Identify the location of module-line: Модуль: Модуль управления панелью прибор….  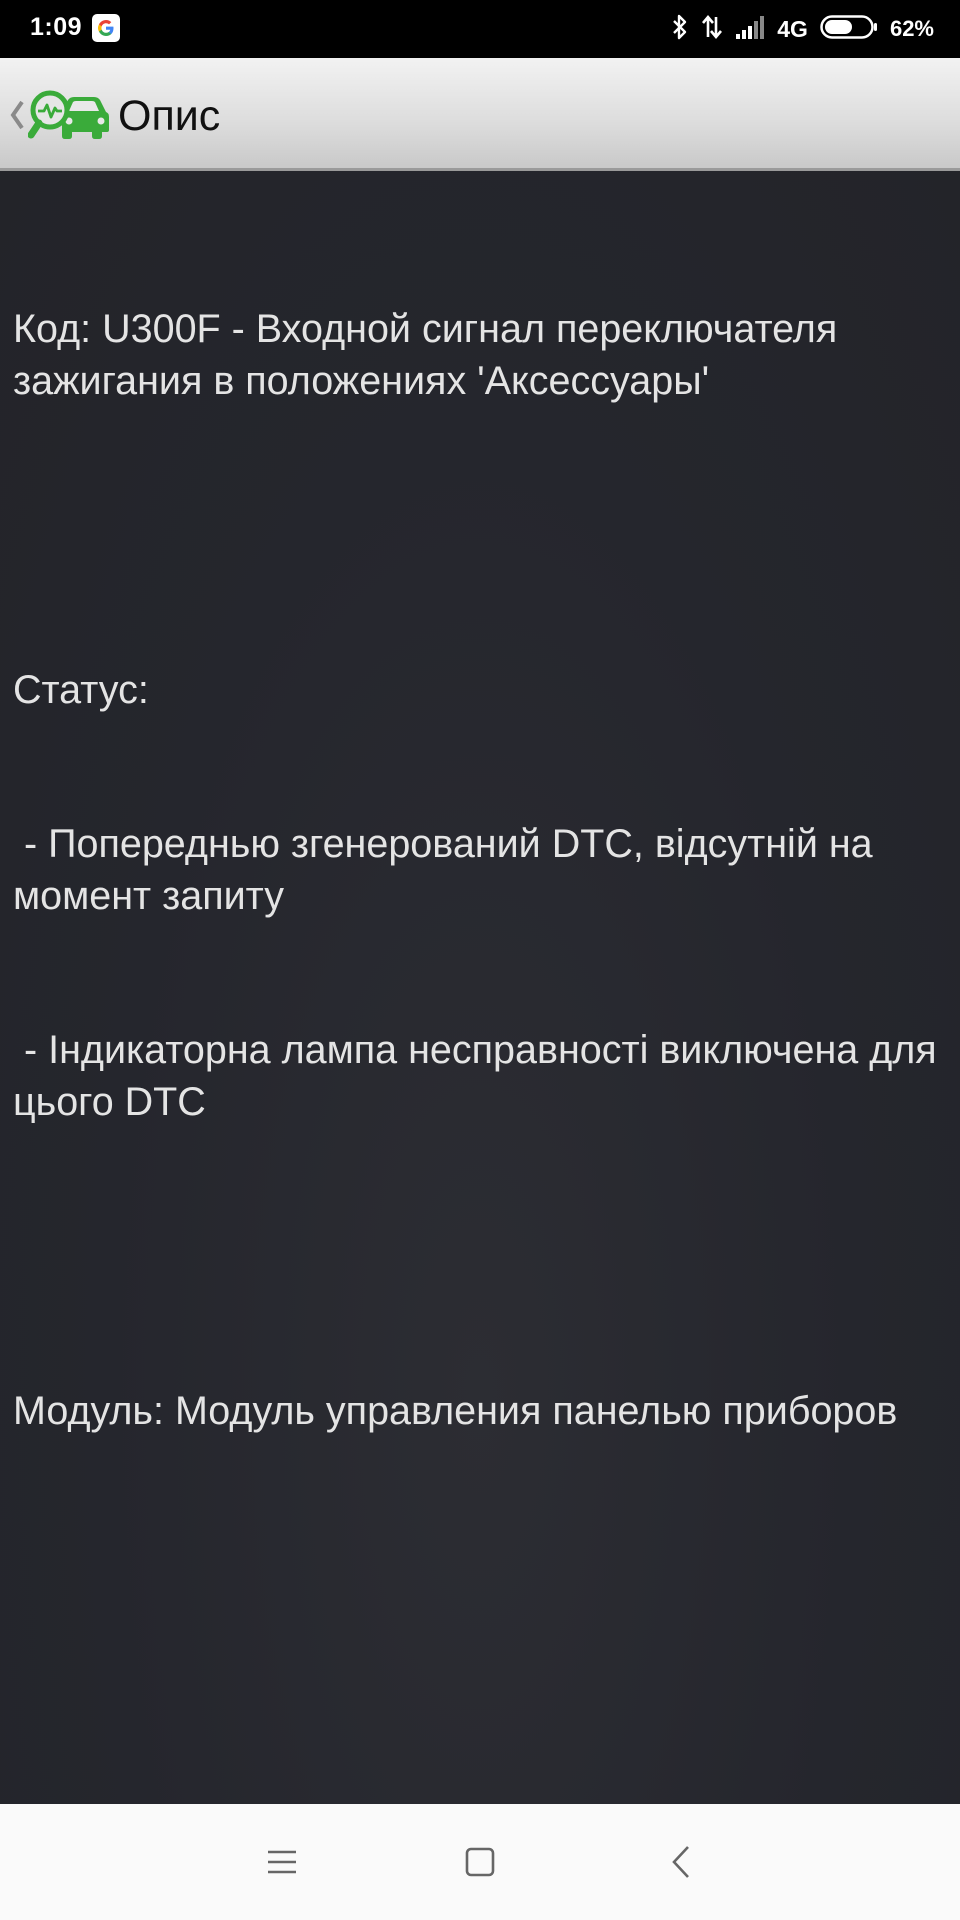
(455, 1410).